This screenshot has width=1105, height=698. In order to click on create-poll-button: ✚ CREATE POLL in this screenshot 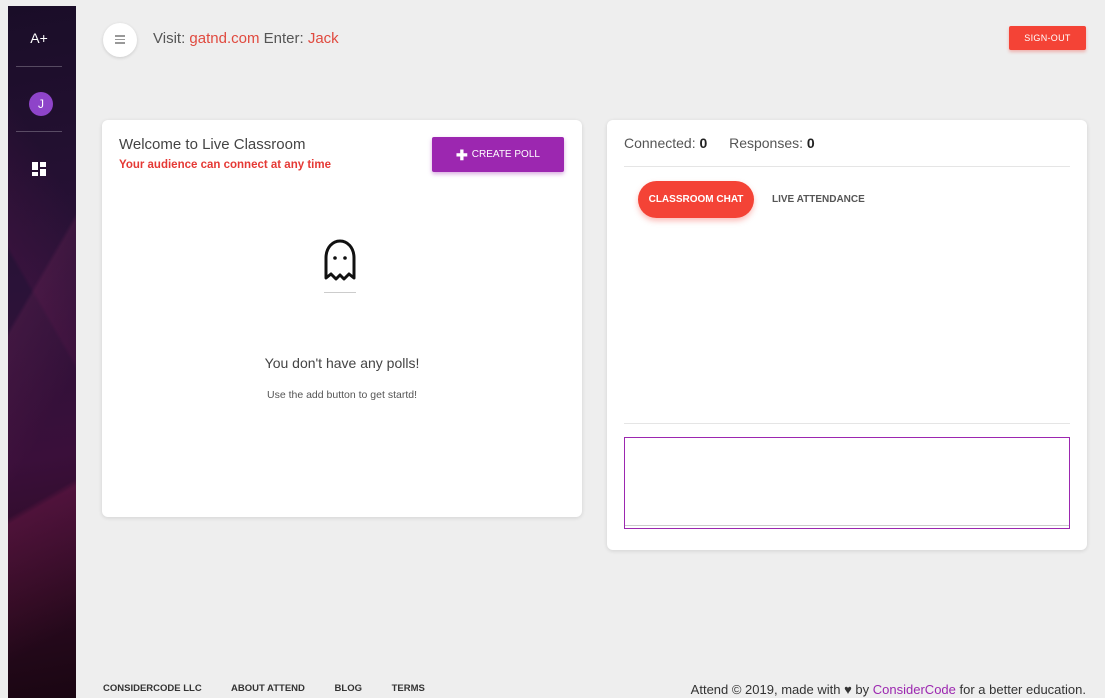, I will do `click(498, 154)`.